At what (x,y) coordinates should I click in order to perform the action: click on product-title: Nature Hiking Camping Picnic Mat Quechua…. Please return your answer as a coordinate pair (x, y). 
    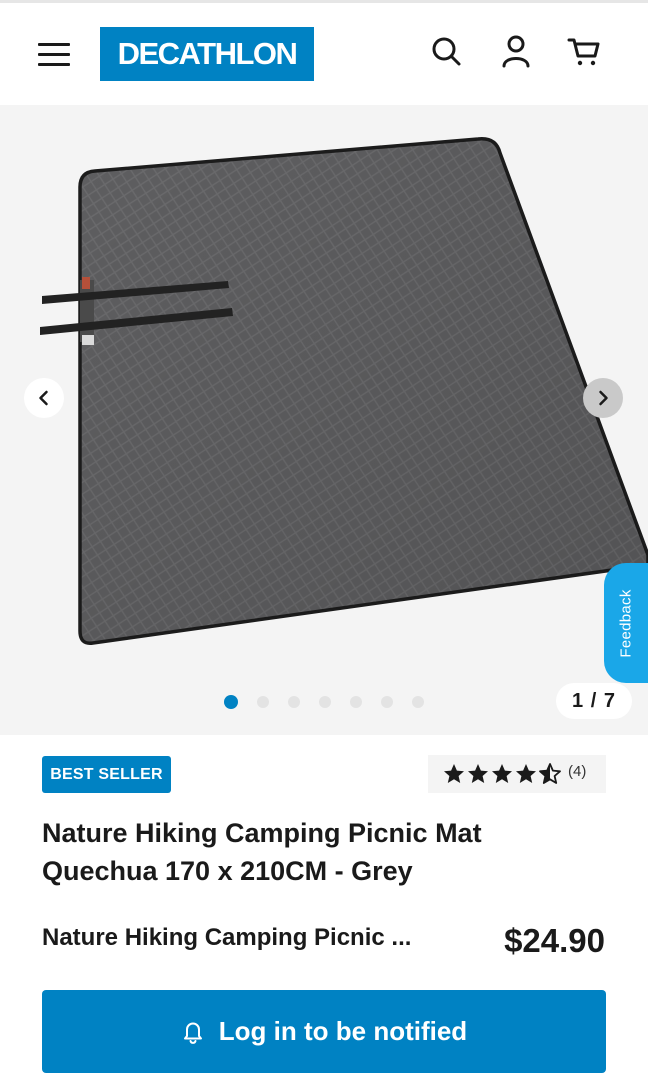
    Looking at the image, I should click on (322, 852).